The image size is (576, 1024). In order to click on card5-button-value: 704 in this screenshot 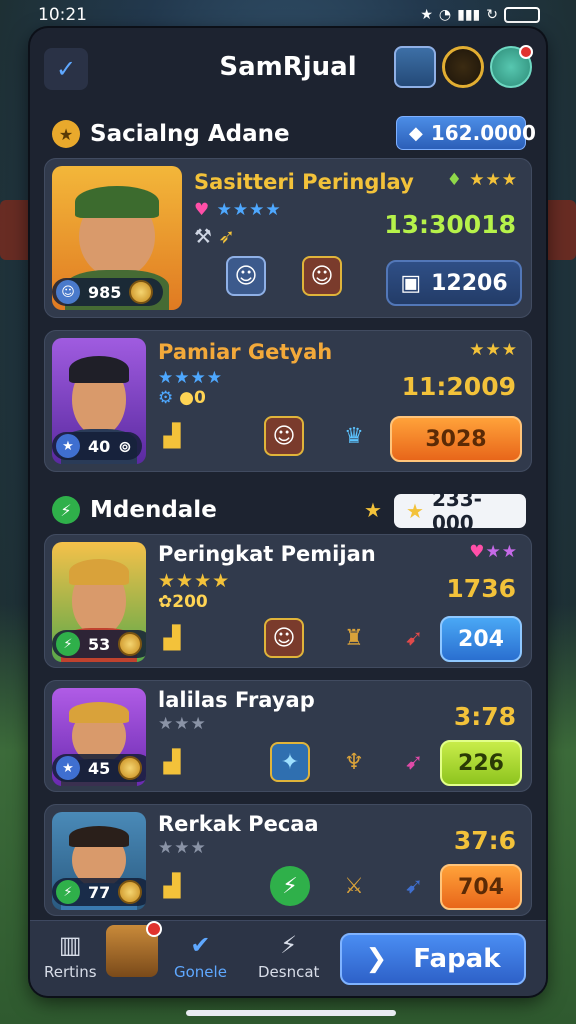, I will do `click(481, 887)`.